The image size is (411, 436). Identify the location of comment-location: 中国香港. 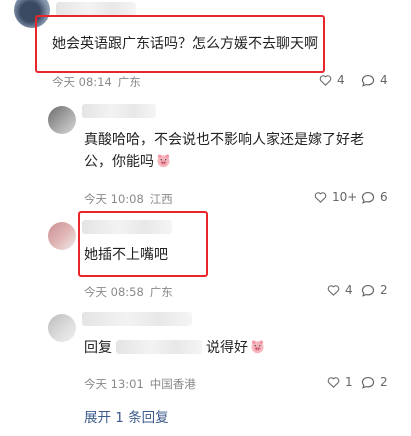
(172, 384).